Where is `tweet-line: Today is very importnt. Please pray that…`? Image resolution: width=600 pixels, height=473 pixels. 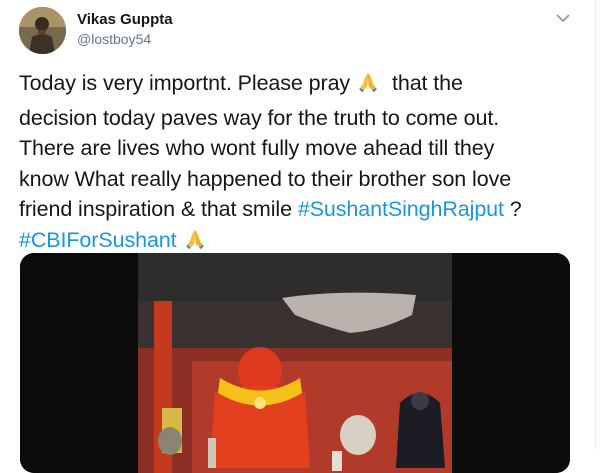 tweet-line: Today is very importnt. Please pray that… is located at coordinates (299, 85).